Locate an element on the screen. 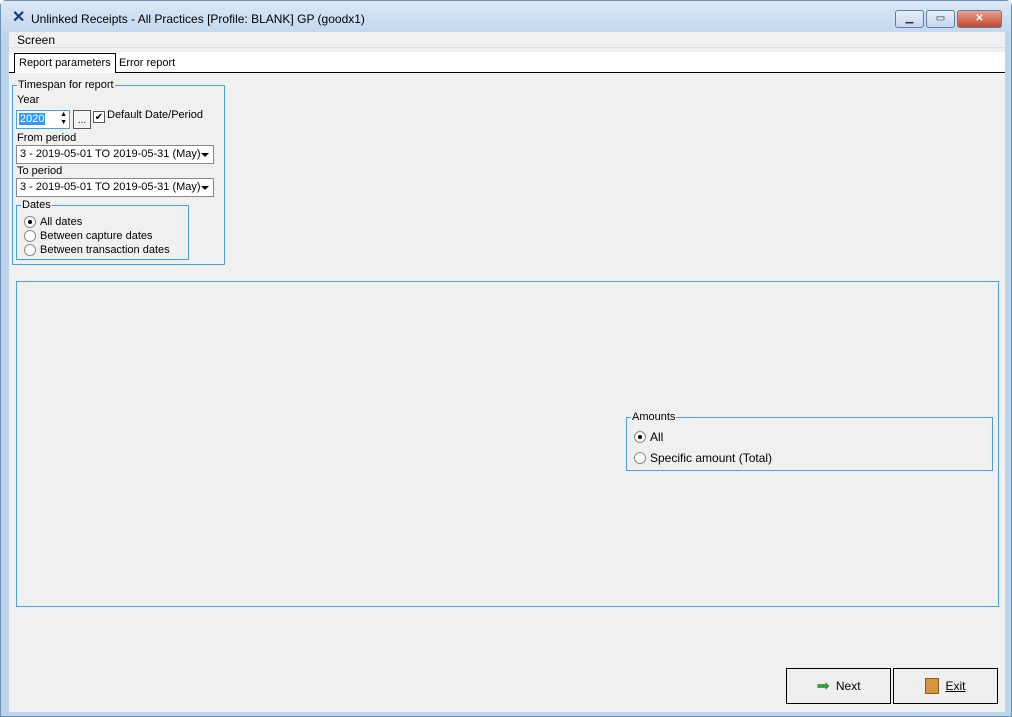 This screenshot has width=1012, height=717. tab-strip: Report parameters Error report is located at coordinates (507, 62).